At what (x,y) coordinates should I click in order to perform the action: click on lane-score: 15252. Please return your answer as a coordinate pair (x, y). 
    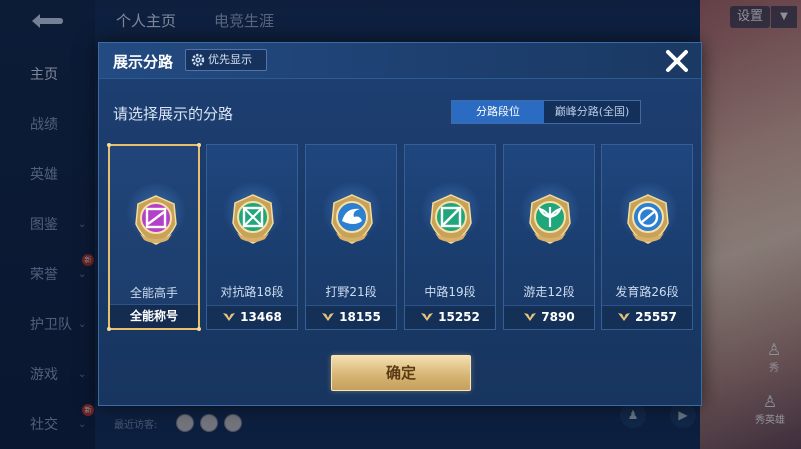
    Looking at the image, I should click on (450, 317).